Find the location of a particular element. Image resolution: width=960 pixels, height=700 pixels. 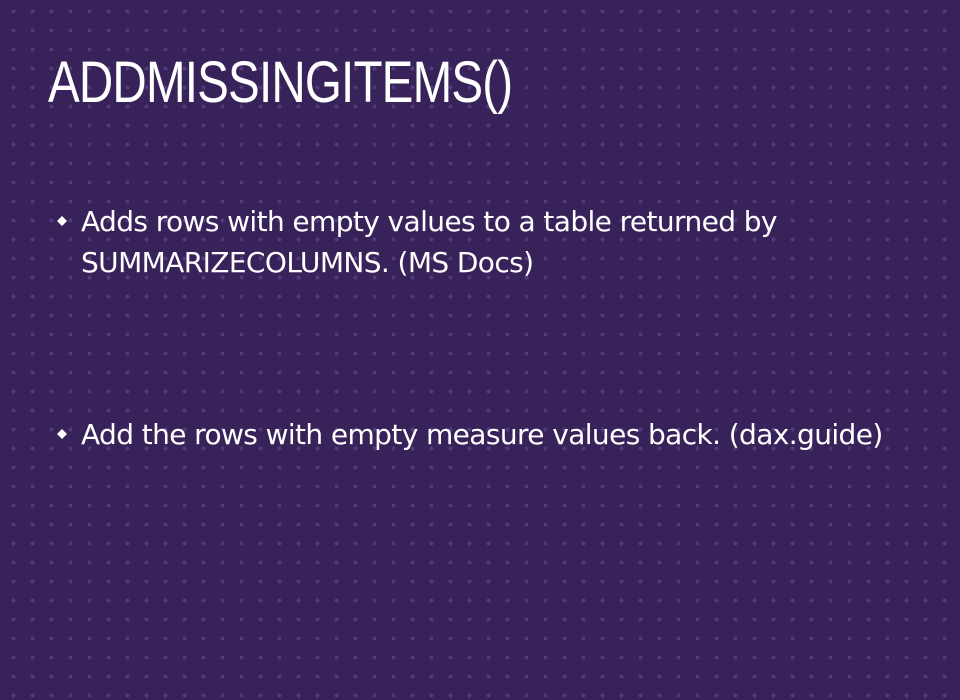

slide-title: ADDMISSINGITEMS() is located at coordinates (280, 82).